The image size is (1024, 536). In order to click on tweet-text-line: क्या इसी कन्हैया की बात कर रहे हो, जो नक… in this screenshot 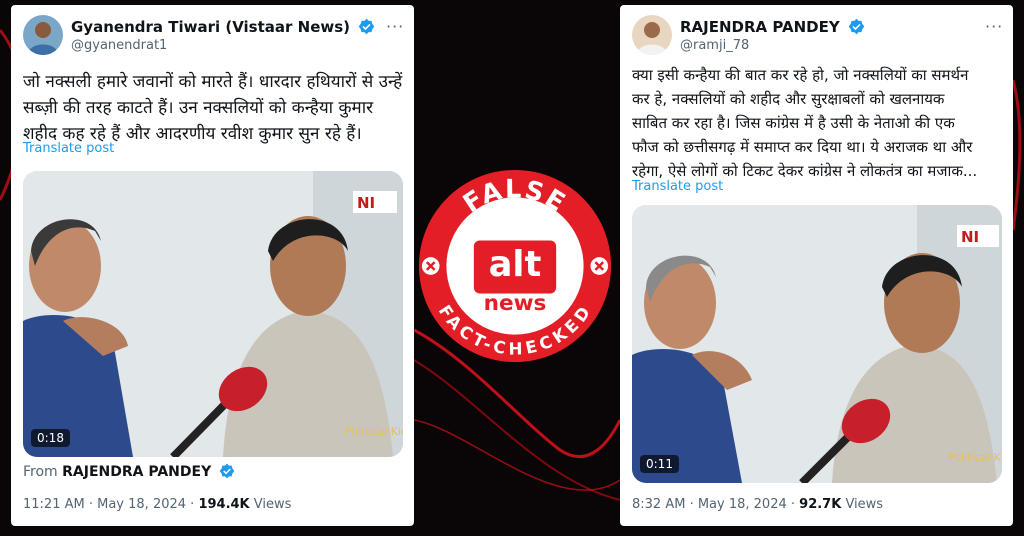, I will do `click(800, 75)`.